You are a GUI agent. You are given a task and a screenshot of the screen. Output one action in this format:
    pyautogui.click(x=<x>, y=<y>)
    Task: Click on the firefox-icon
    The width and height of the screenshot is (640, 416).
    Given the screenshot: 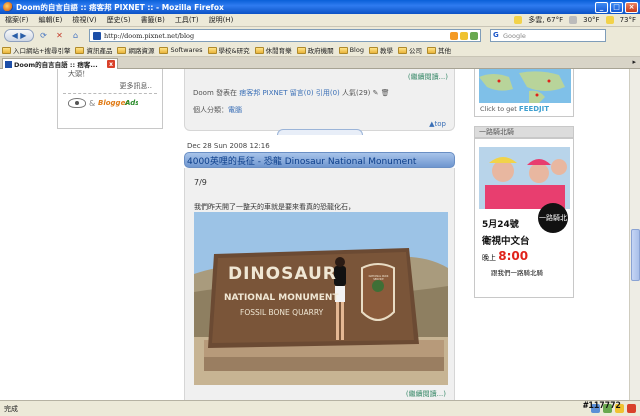 What is the action you would take?
    pyautogui.click(x=8, y=7)
    